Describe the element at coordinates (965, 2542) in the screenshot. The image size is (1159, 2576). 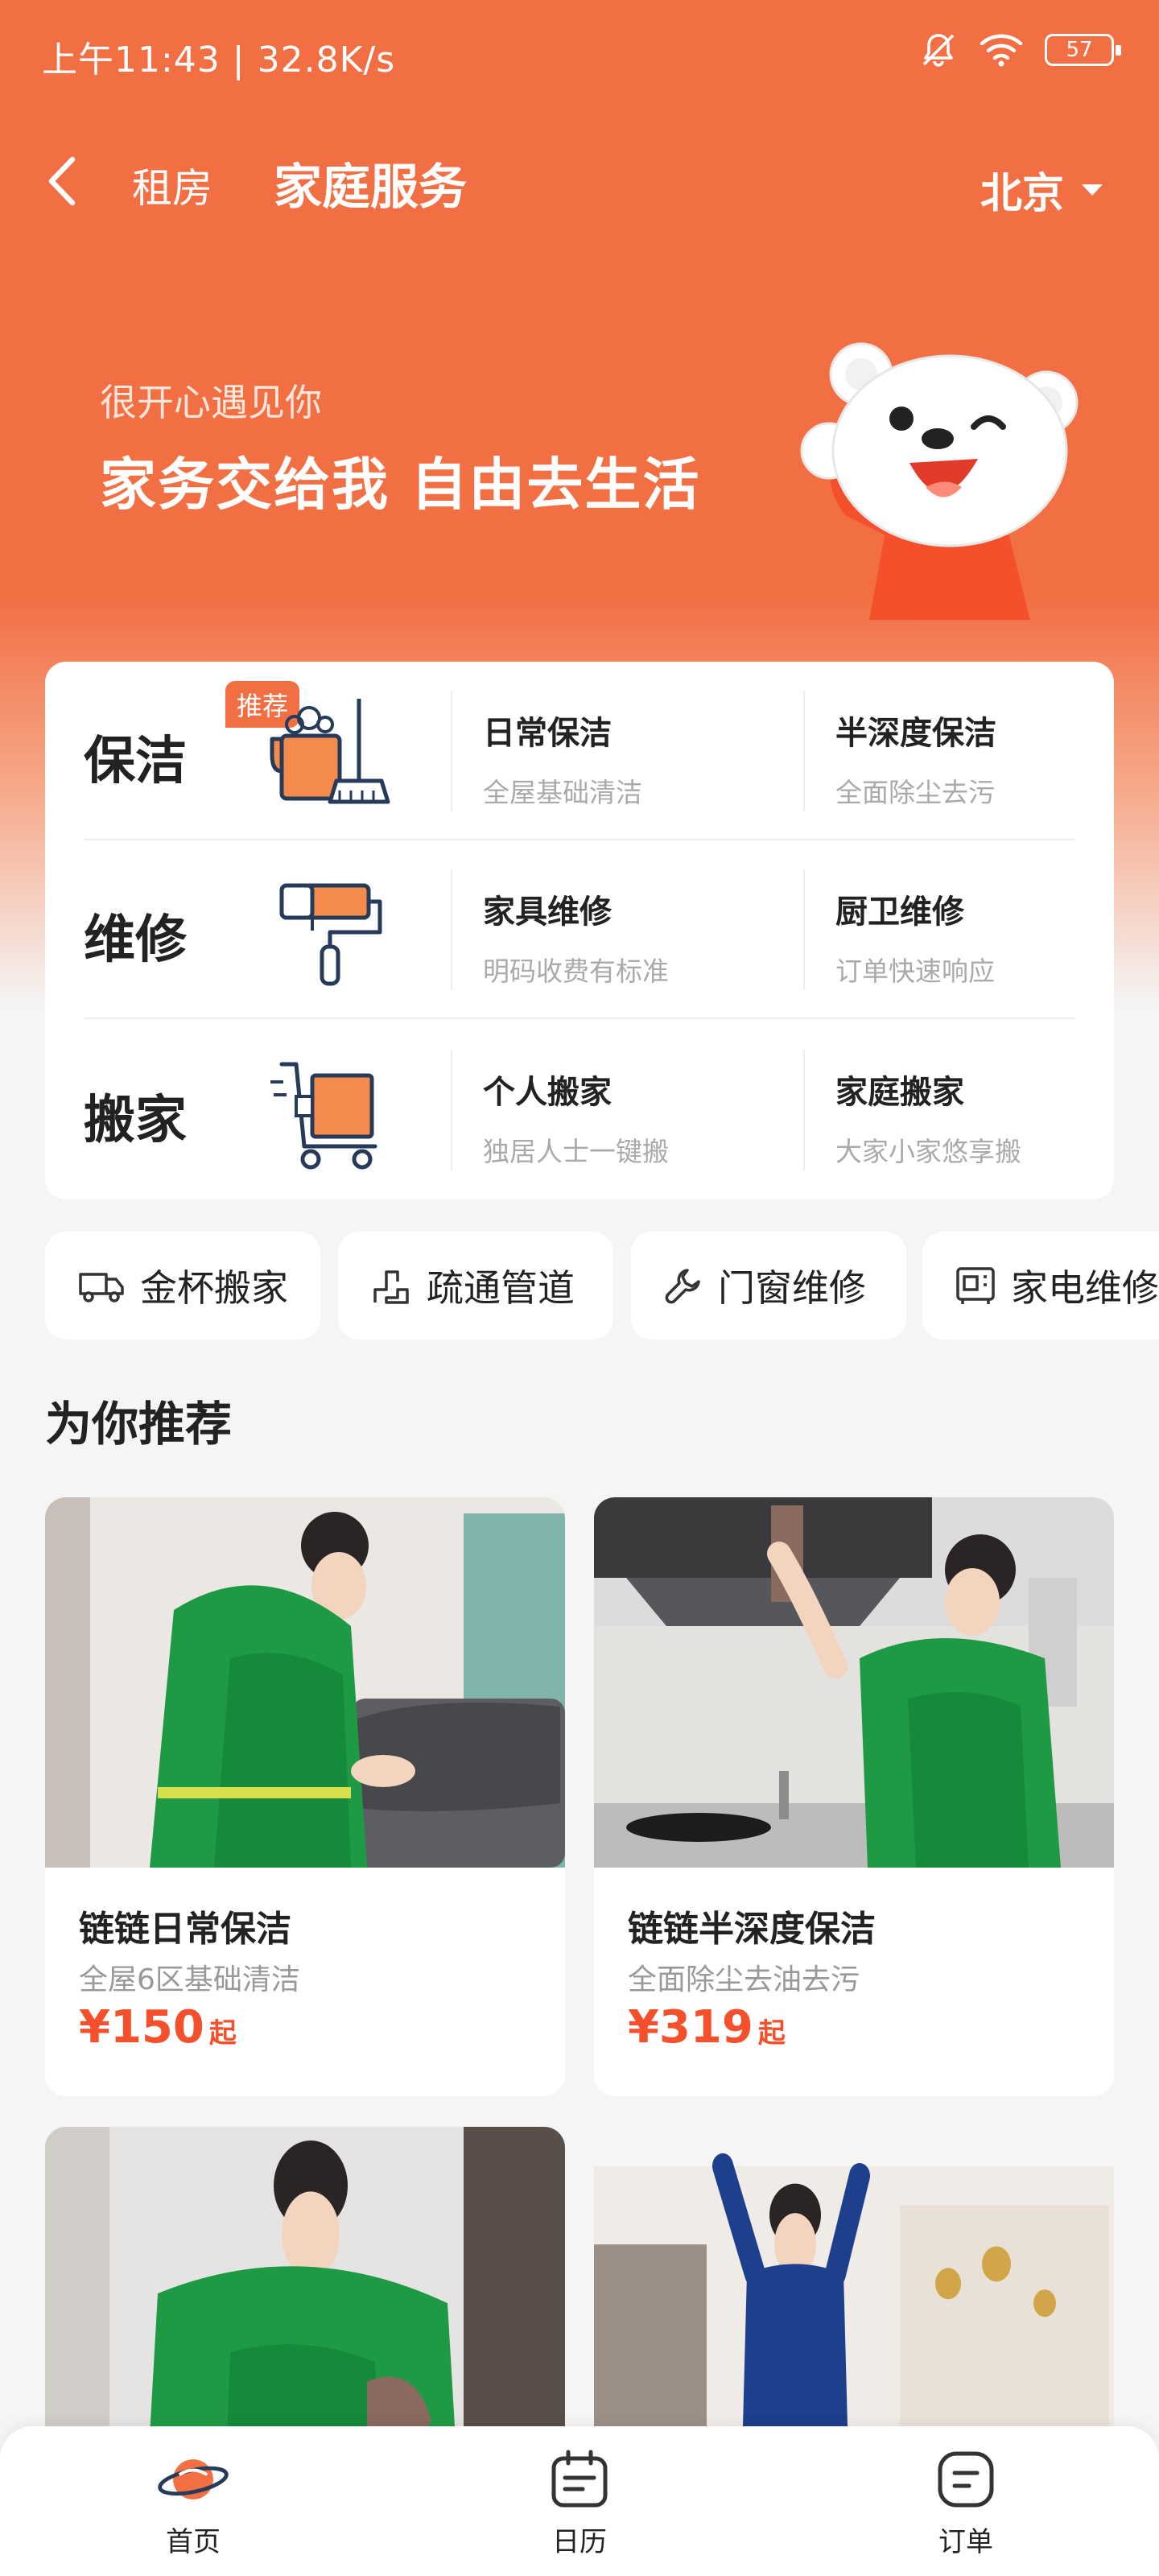
I see `tab-label: 订单` at that location.